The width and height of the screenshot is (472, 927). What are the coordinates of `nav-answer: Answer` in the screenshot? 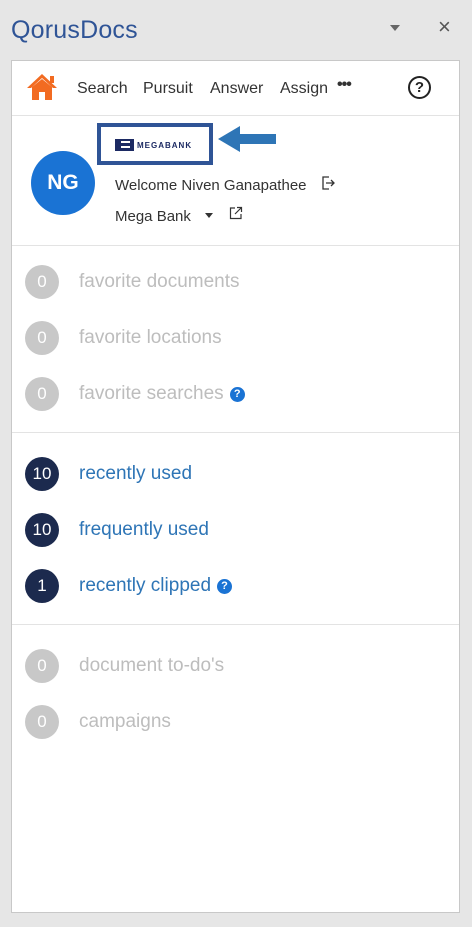 It's located at (236, 89).